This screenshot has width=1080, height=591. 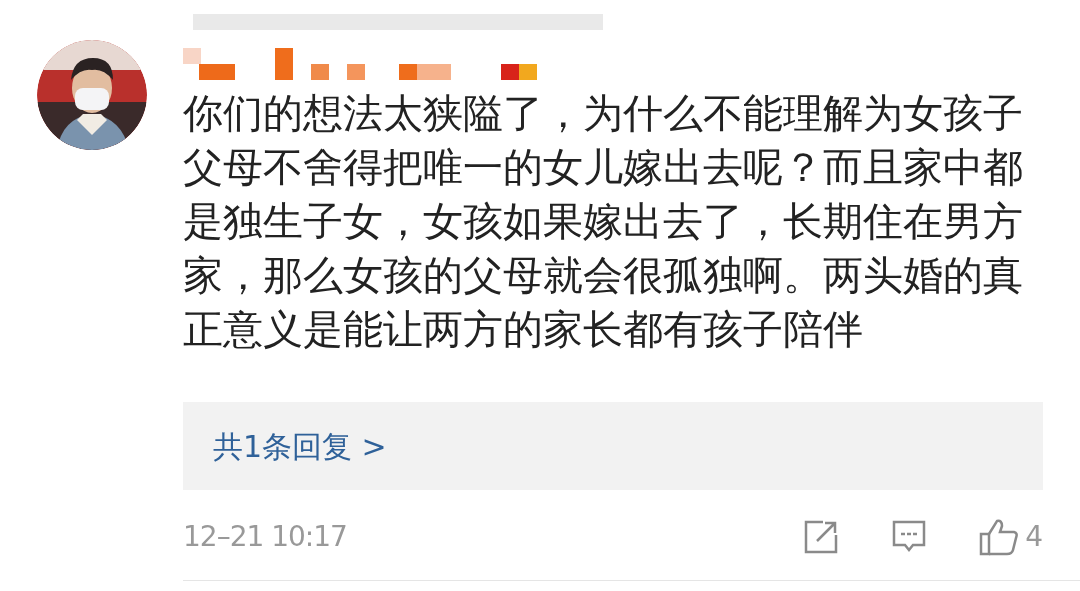 I want to click on timestamp: 12–21 10:17, so click(x=265, y=537).